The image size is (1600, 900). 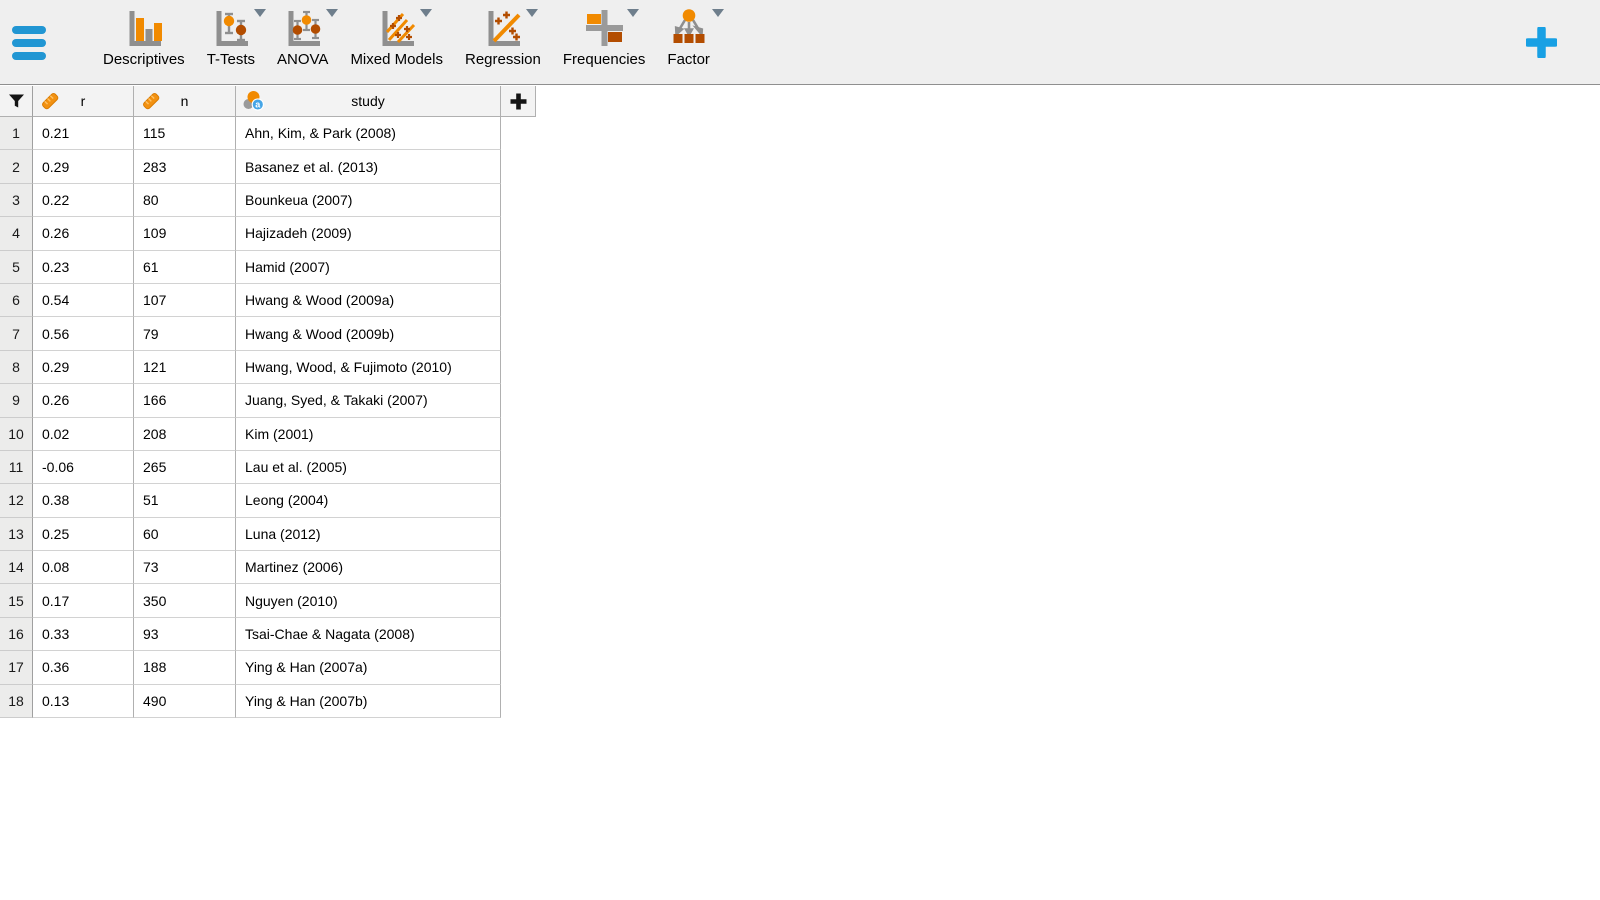 What do you see at coordinates (368, 300) in the screenshot?
I see `cell-study: Hwang & Wood (2009a)` at bounding box center [368, 300].